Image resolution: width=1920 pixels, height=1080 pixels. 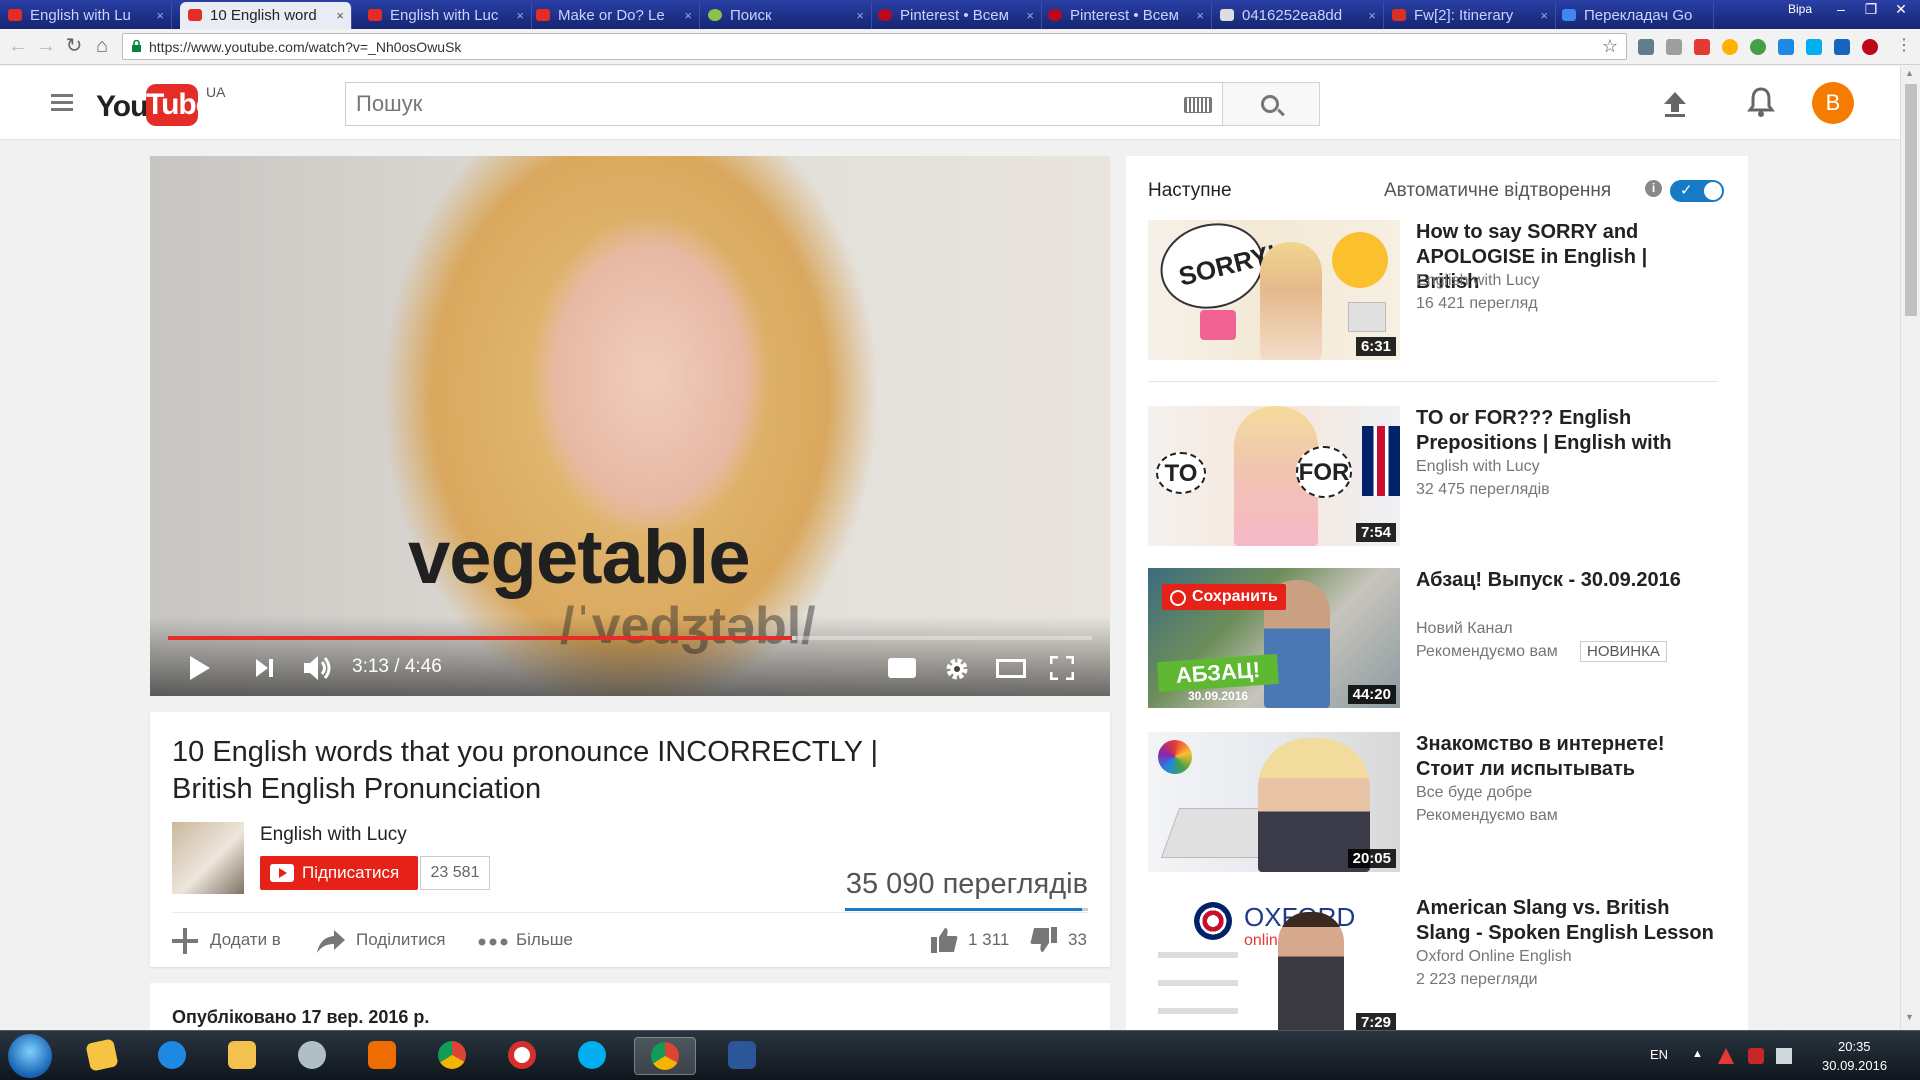 I want to click on add-icon, so click(x=185, y=941).